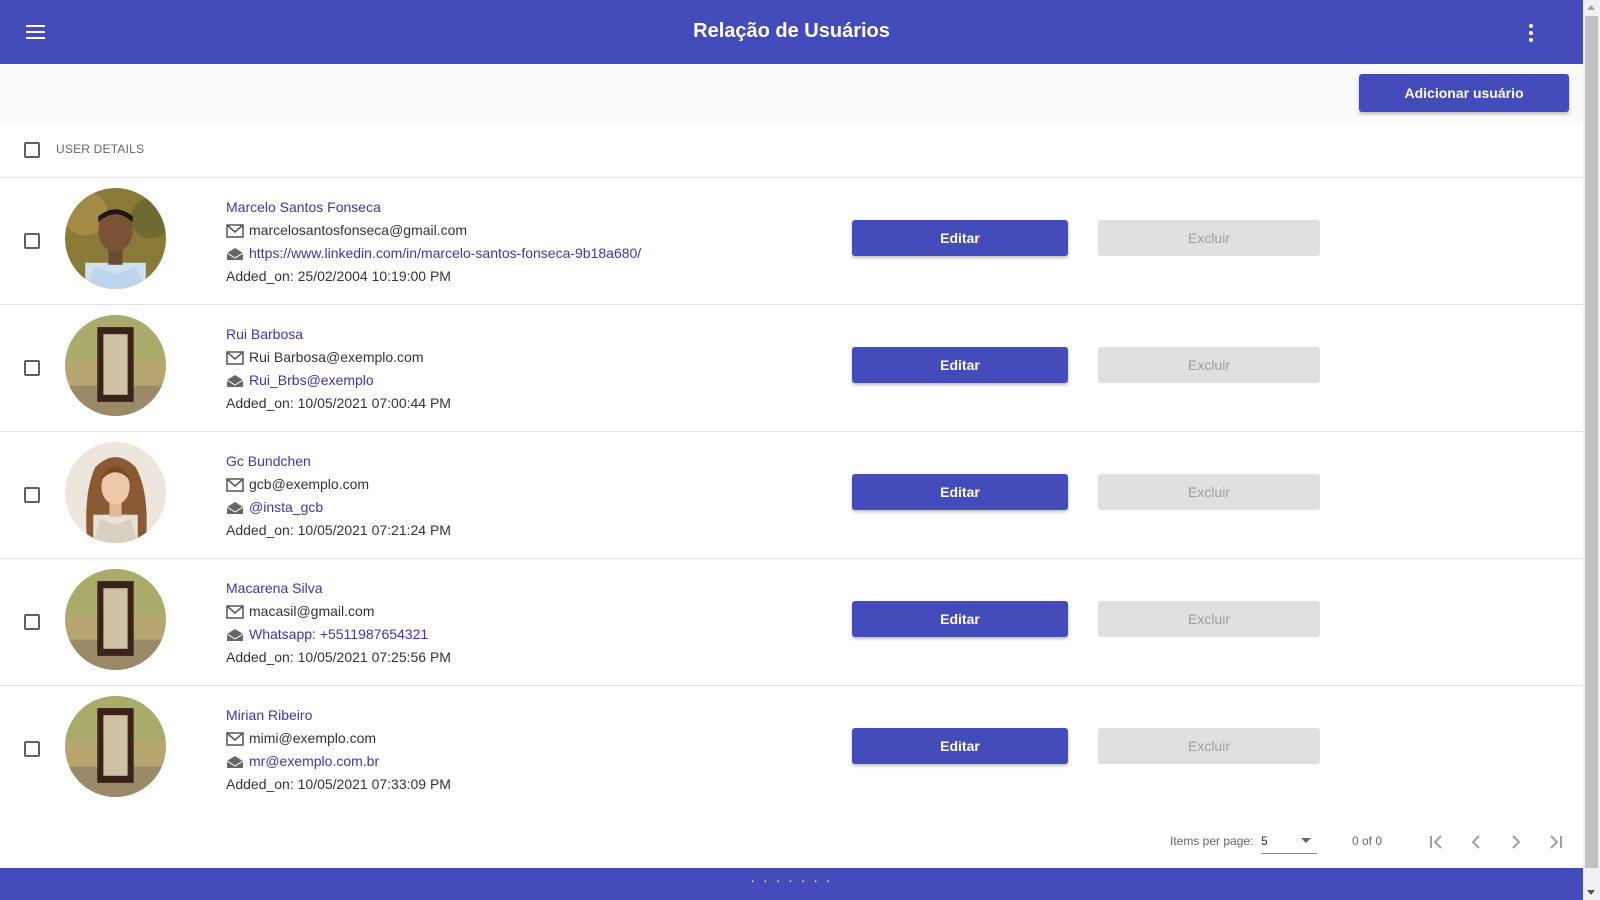 The image size is (1600, 900). I want to click on email-line: marcelosantosfonseca@gmail.com, so click(433, 230).